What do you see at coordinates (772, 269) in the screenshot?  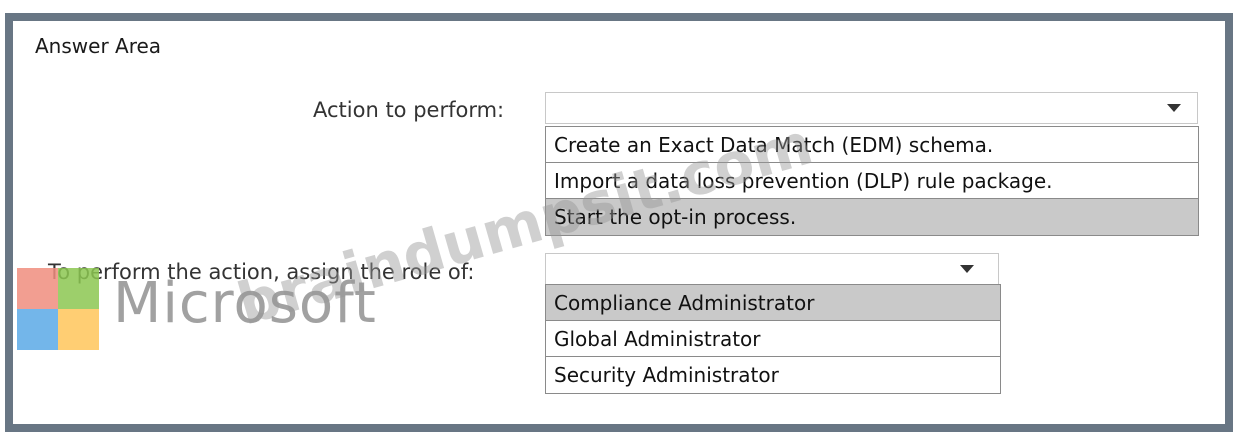 I see `role-dropdown` at bounding box center [772, 269].